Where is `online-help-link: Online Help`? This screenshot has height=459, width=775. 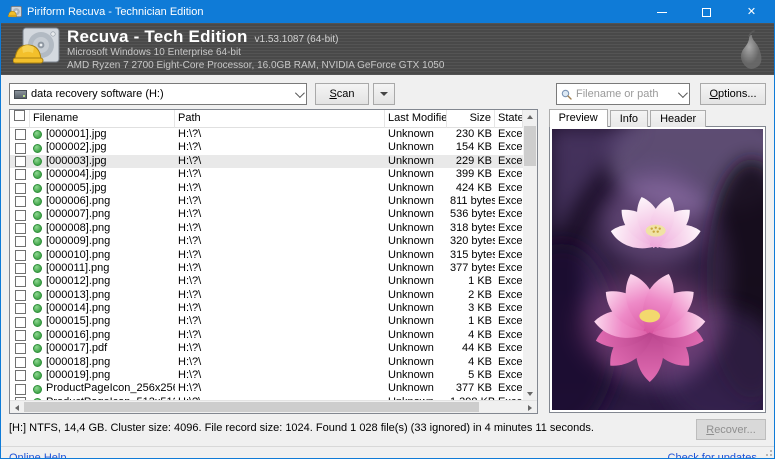
online-help-link: Online Help is located at coordinates (37, 455).